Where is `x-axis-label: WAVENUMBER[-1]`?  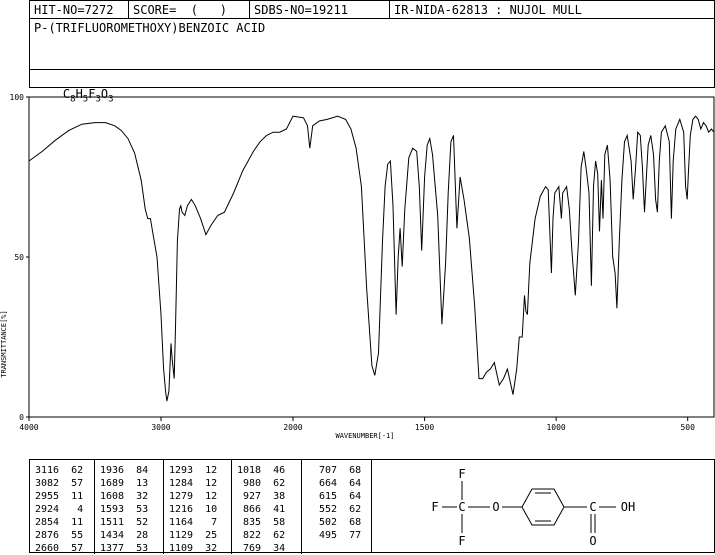
x-axis-label: WAVENUMBER[-1] is located at coordinates (364, 436).